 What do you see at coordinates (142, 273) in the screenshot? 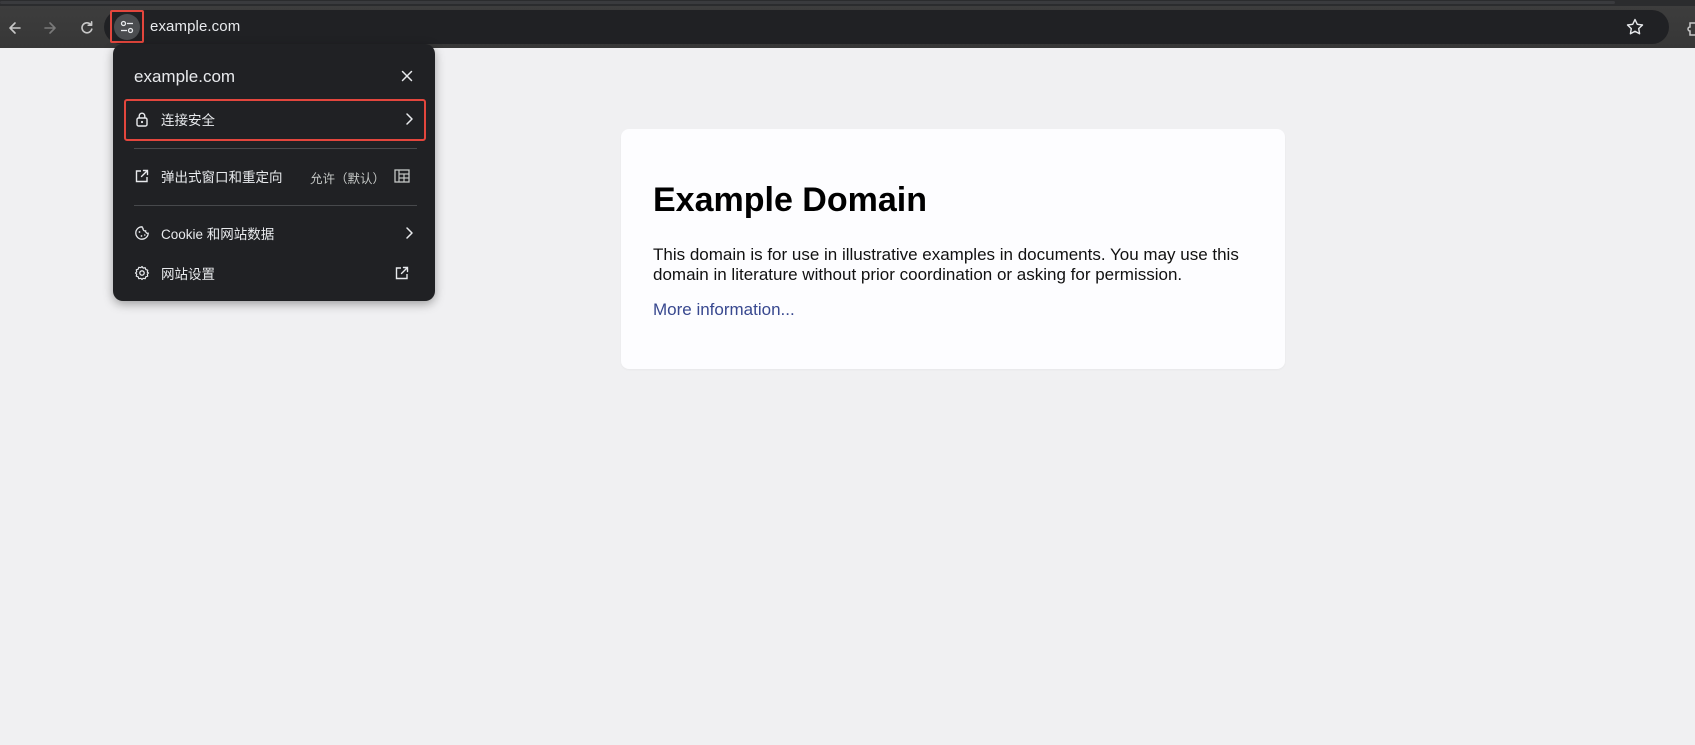
I see `gear-icon` at bounding box center [142, 273].